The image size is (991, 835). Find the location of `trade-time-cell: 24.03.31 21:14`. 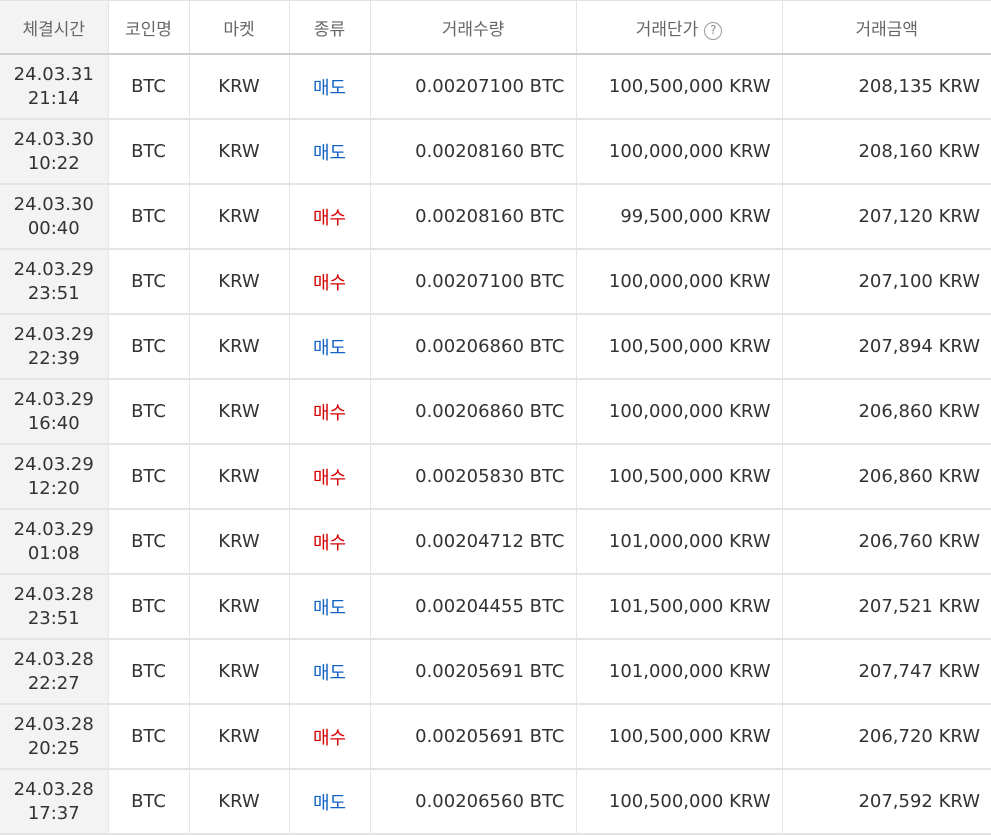

trade-time-cell: 24.03.31 21:14 is located at coordinates (54, 87).